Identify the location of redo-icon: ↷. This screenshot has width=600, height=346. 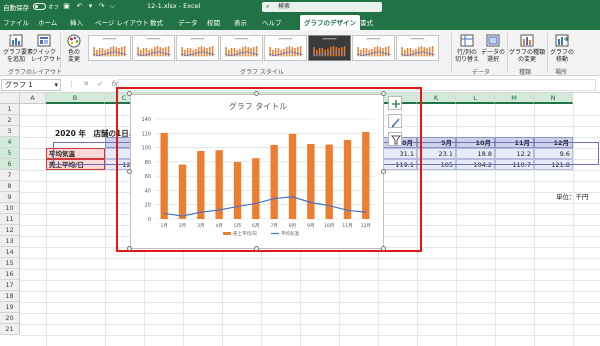
(101, 6).